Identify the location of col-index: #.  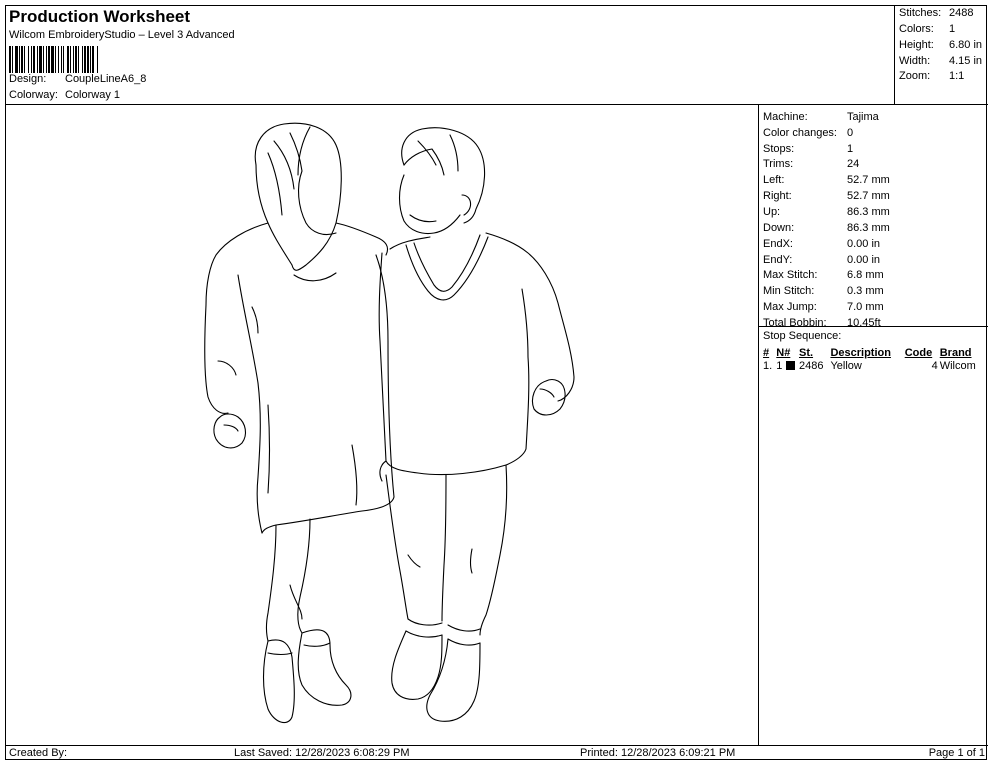
(766, 353).